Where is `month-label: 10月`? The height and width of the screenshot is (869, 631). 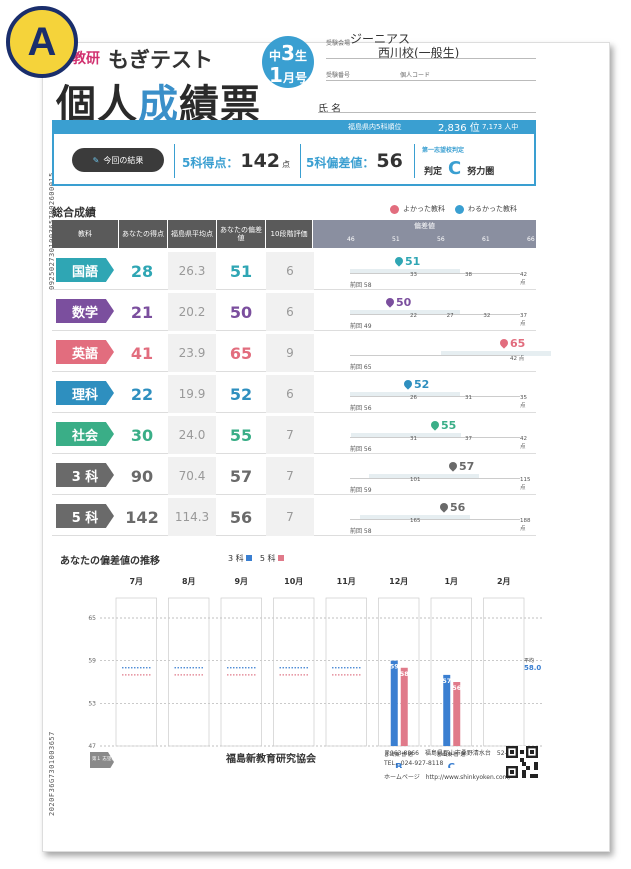
month-label: 10月 is located at coordinates (293, 581).